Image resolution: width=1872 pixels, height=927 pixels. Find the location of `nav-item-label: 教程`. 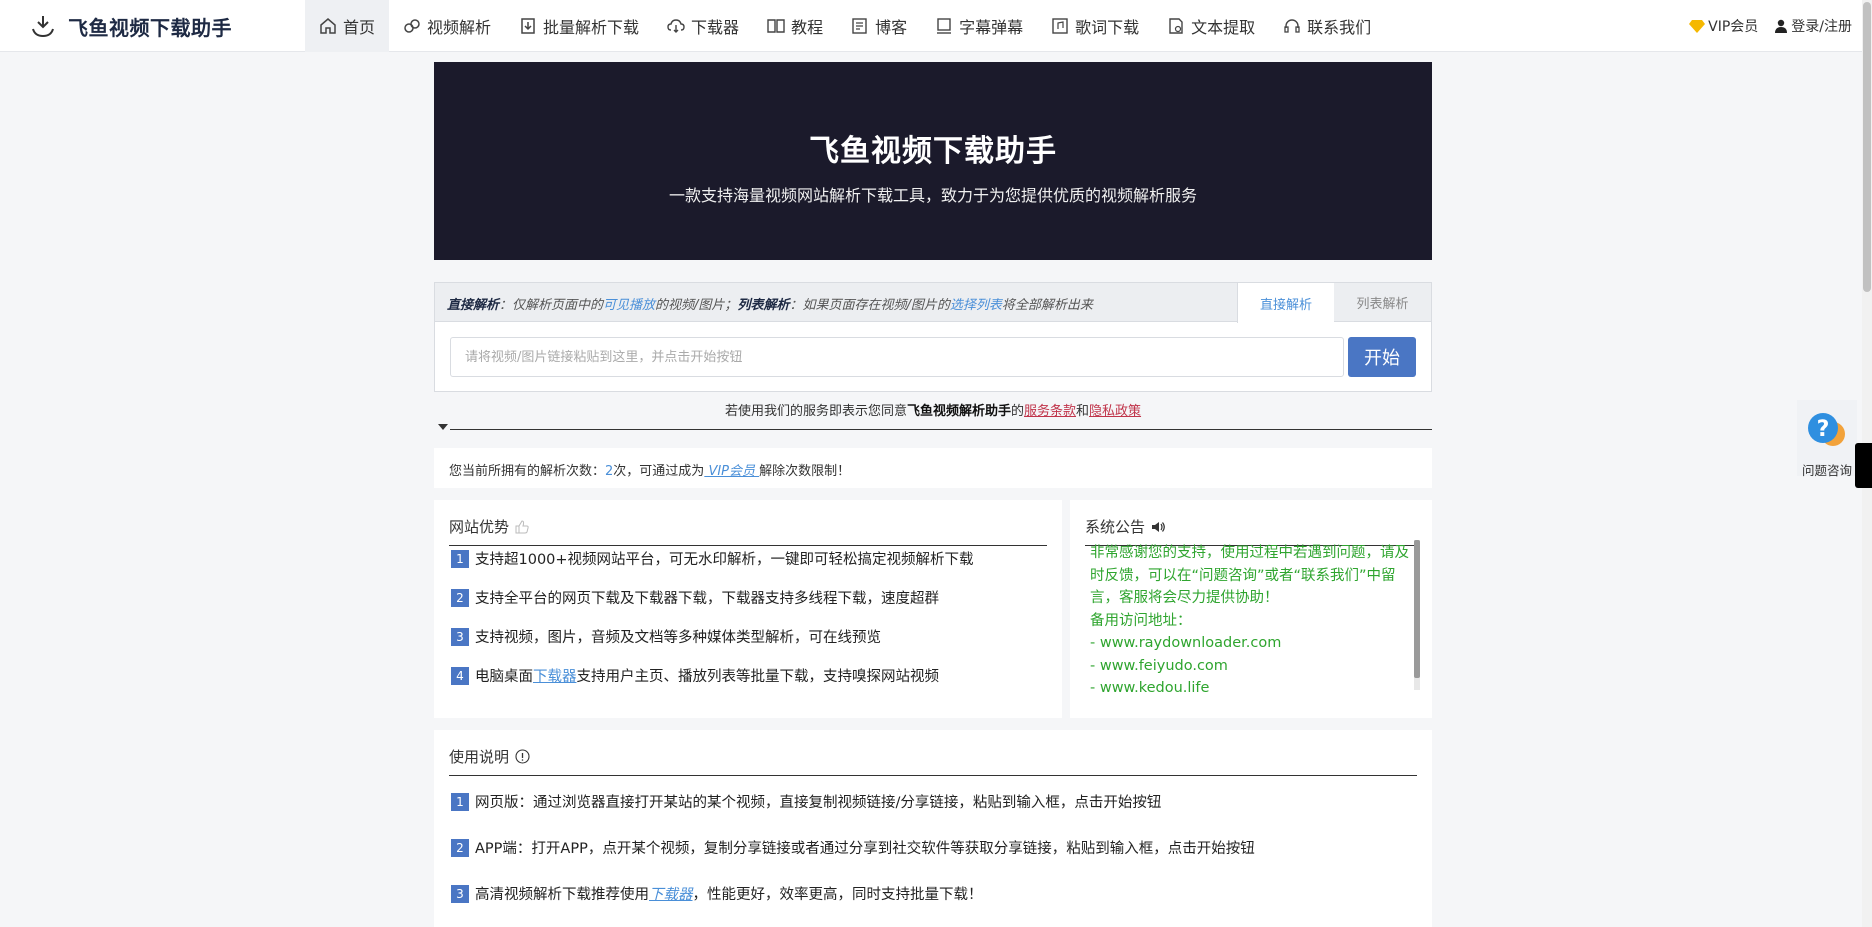

nav-item-label: 教程 is located at coordinates (807, 27).